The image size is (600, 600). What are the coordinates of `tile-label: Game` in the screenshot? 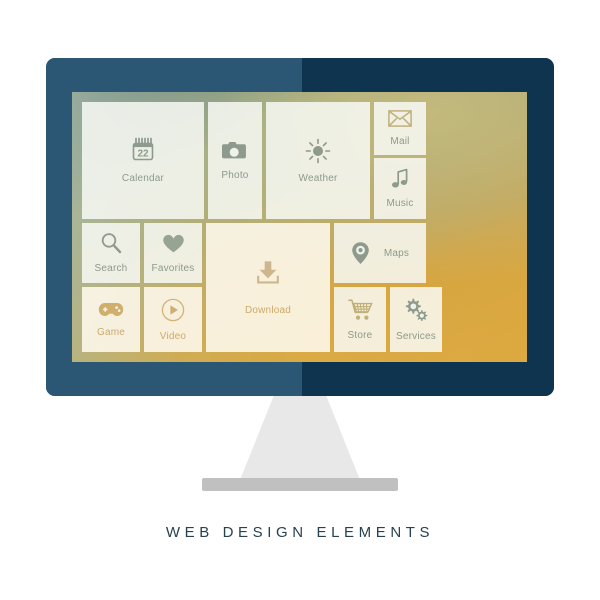 It's located at (111, 332).